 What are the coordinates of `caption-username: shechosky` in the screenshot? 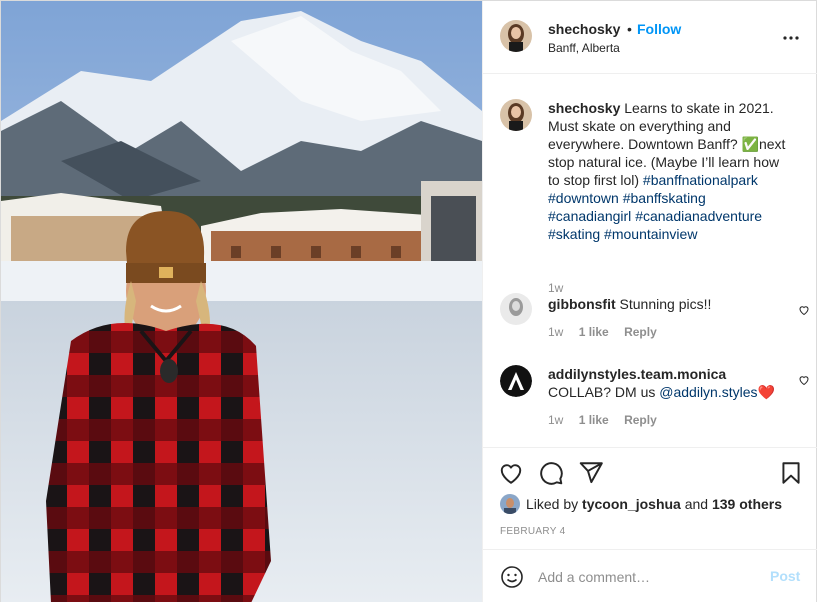 It's located at (584, 108).